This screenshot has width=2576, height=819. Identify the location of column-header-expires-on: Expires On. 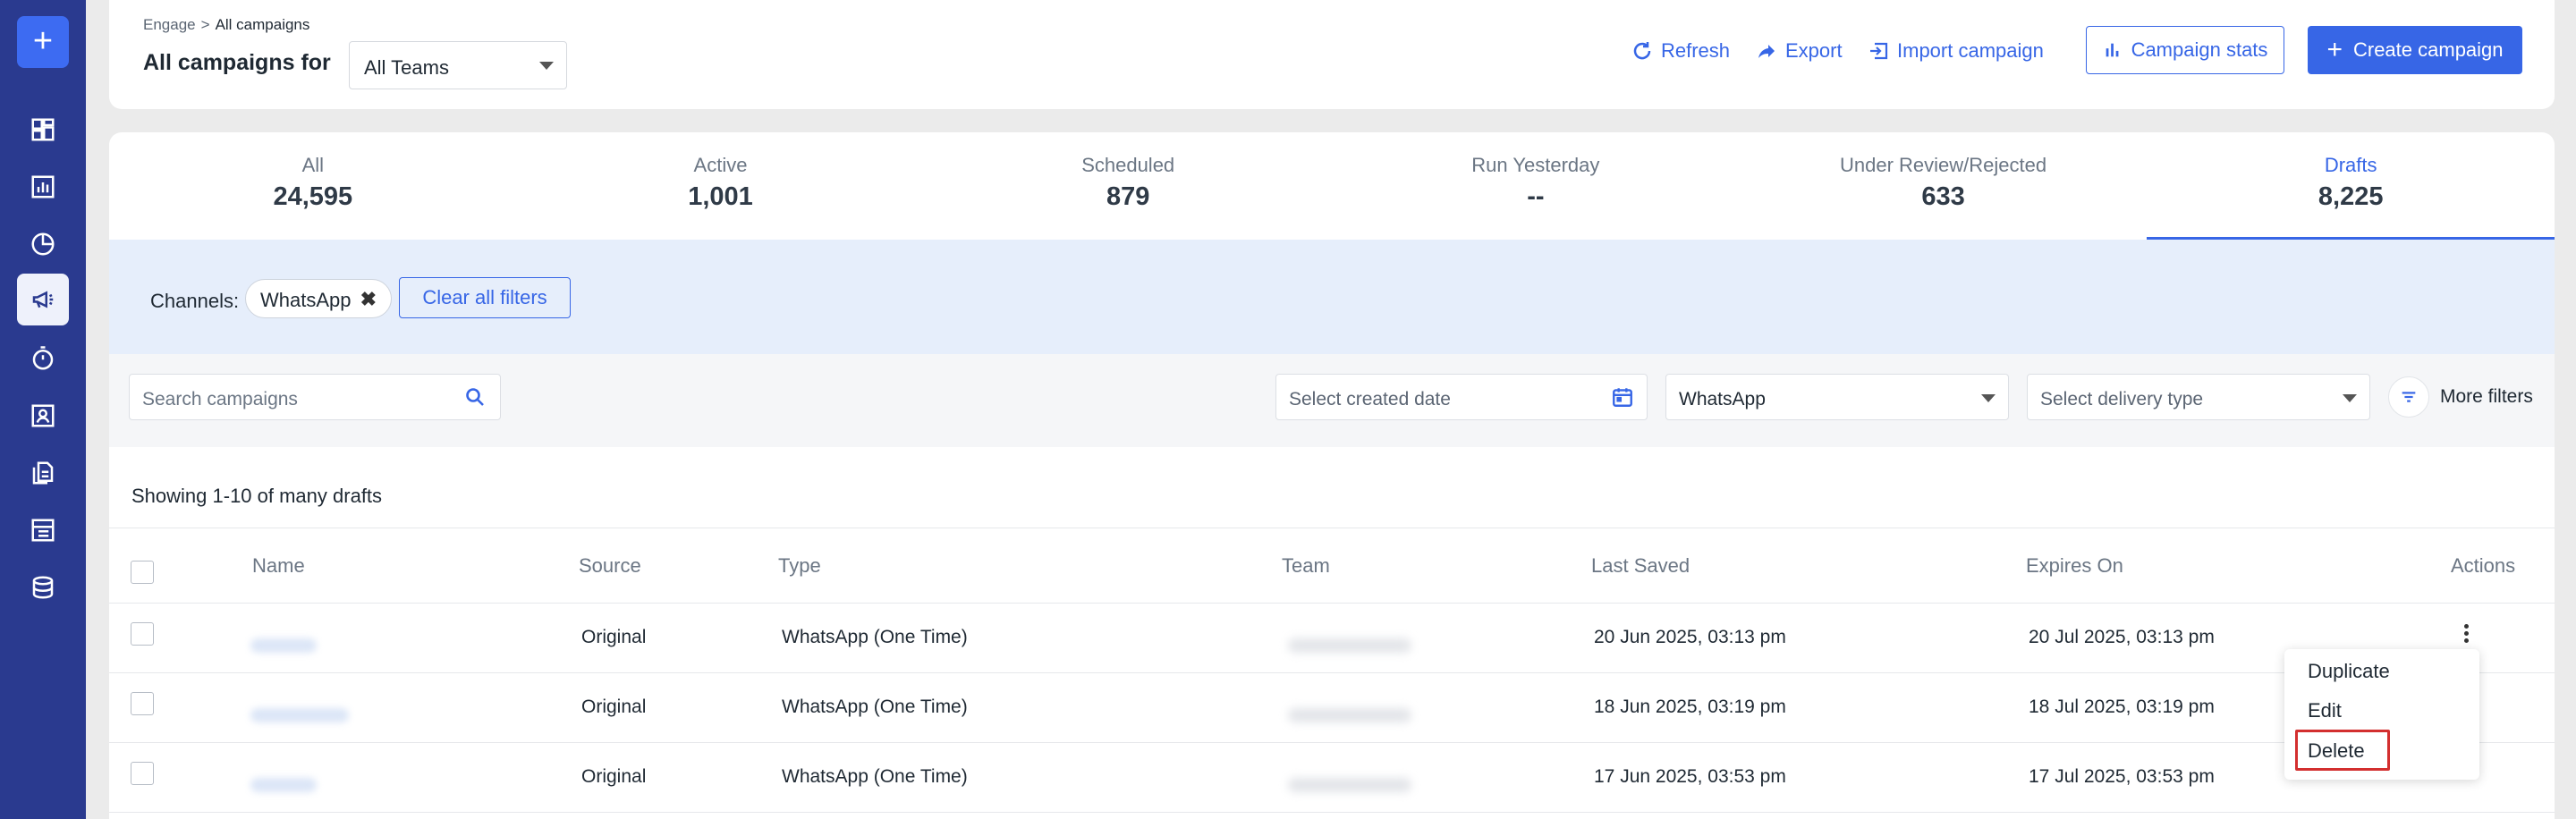
(2074, 566).